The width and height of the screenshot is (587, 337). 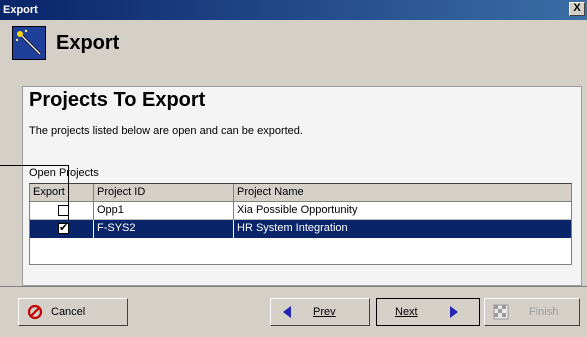 What do you see at coordinates (428, 312) in the screenshot?
I see `next-button: Next` at bounding box center [428, 312].